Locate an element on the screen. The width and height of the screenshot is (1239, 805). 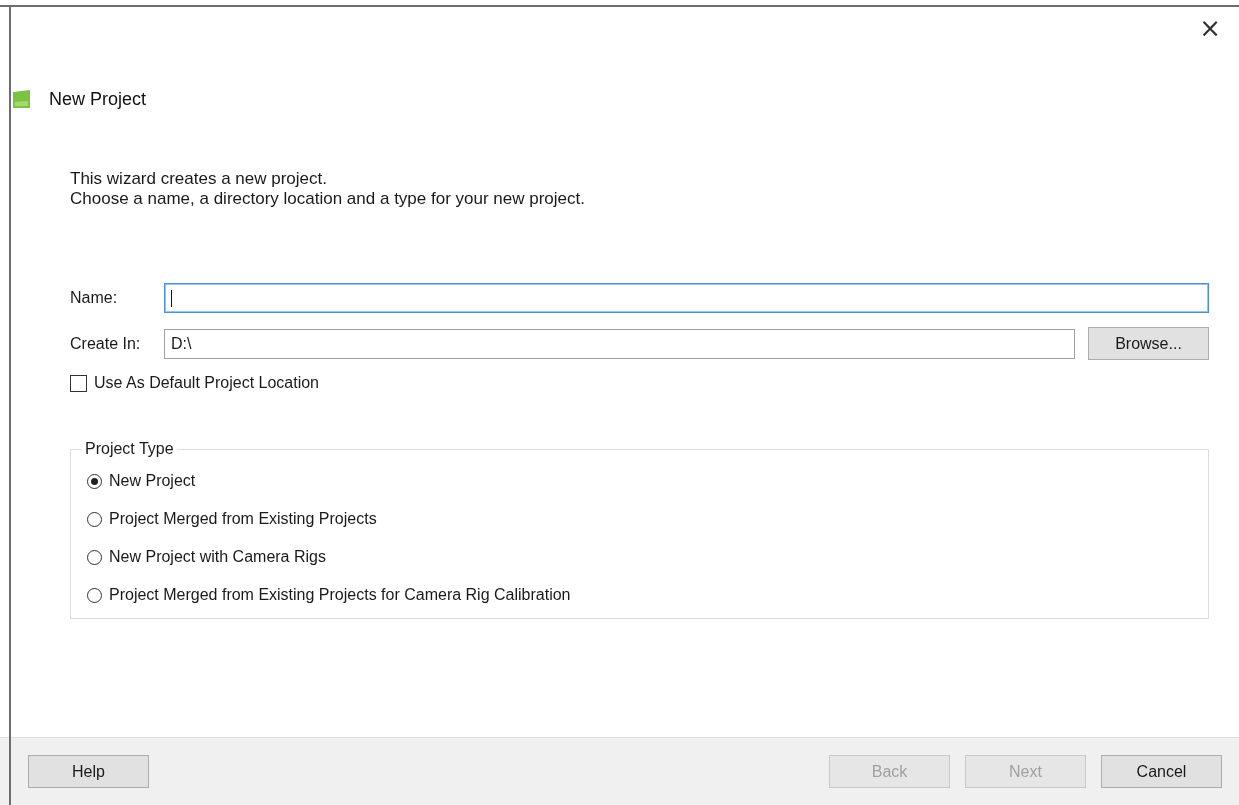
intro-text: Choose a name, a directory location and a type for your new project. is located at coordinates (328, 199).